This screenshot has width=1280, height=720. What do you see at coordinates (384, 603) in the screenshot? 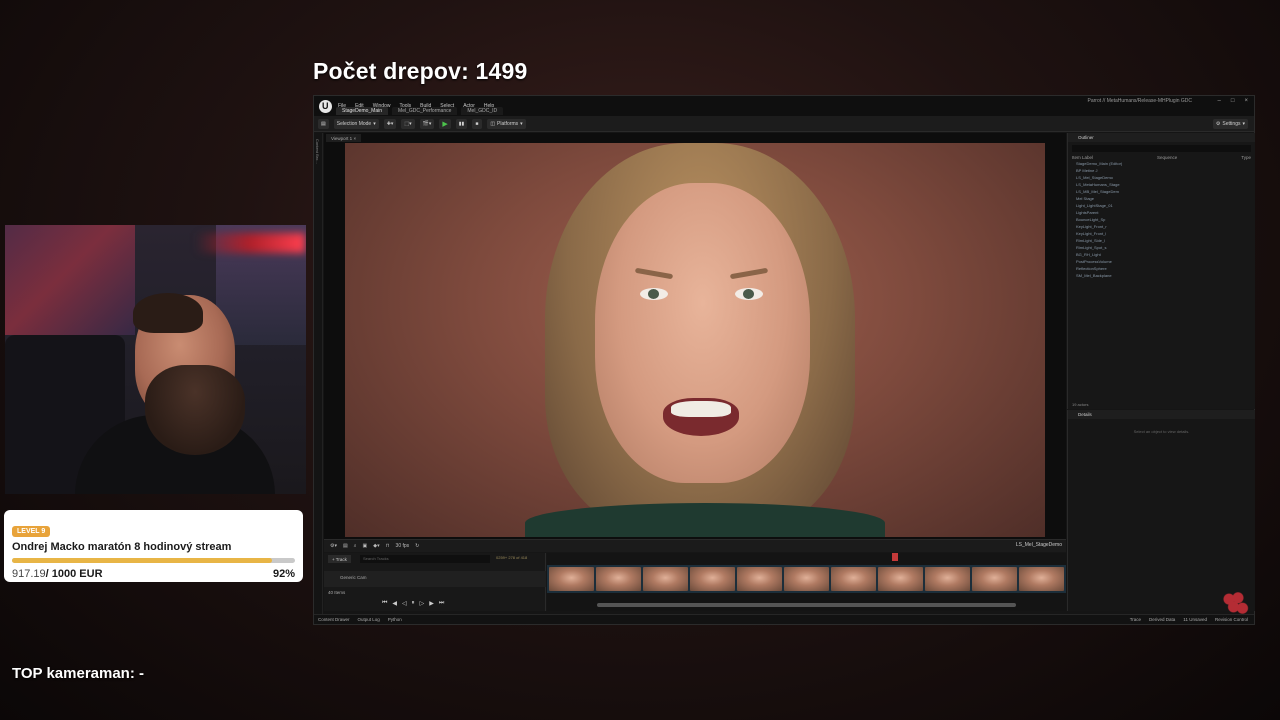
I see `jump-start-icon: ⏮` at bounding box center [384, 603].